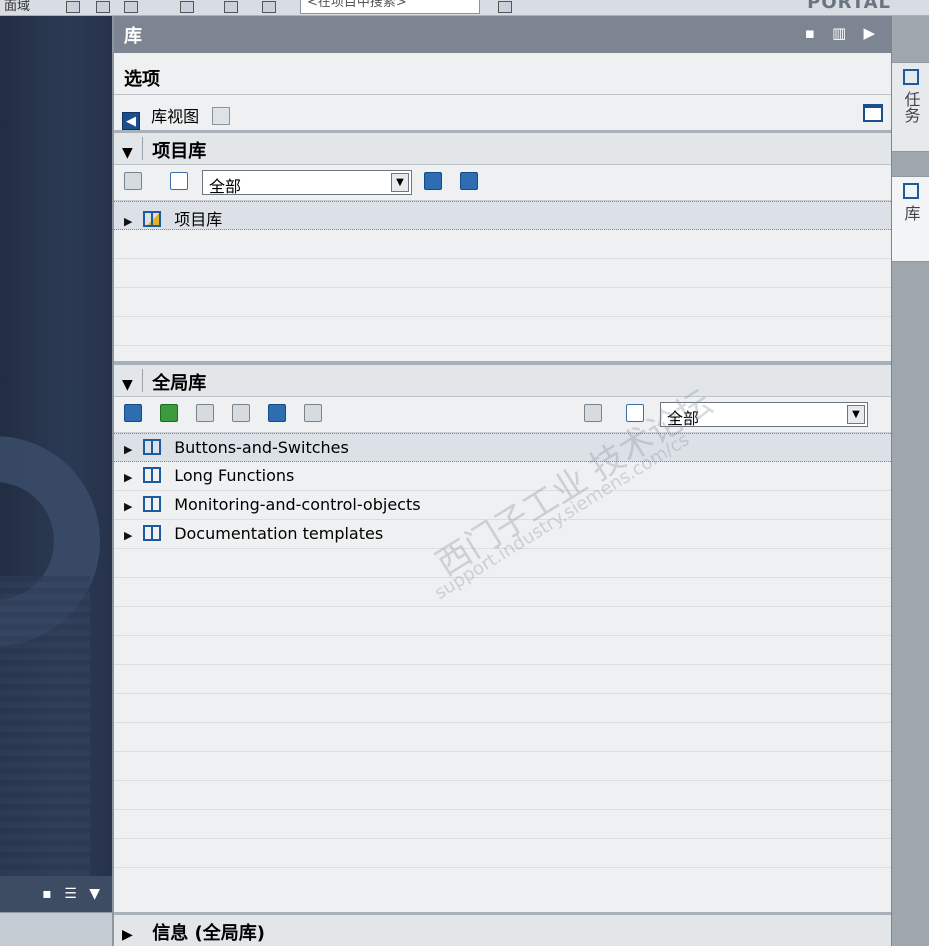 This screenshot has width=929, height=946. What do you see at coordinates (502, 215) in the screenshot?
I see `tree-row: ▶ 项目库` at bounding box center [502, 215].